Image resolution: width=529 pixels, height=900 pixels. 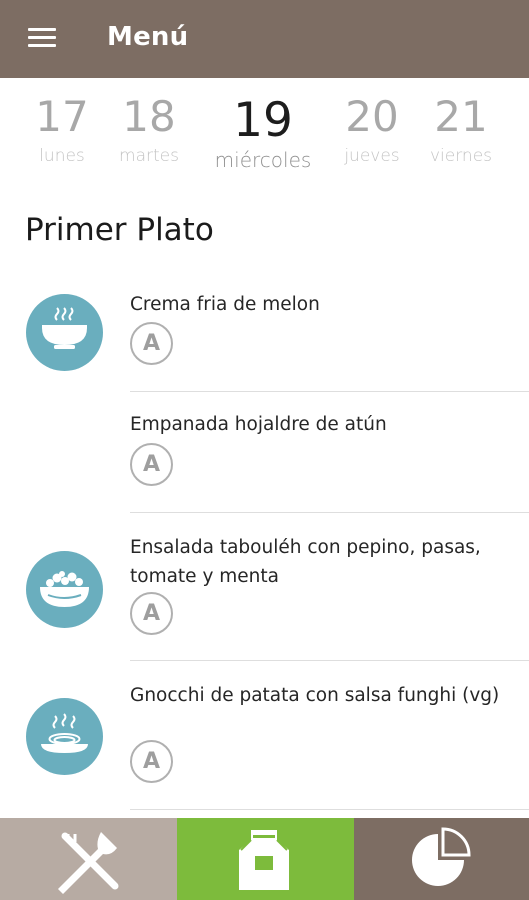 What do you see at coordinates (461, 156) in the screenshot?
I see `day-name: viernes` at bounding box center [461, 156].